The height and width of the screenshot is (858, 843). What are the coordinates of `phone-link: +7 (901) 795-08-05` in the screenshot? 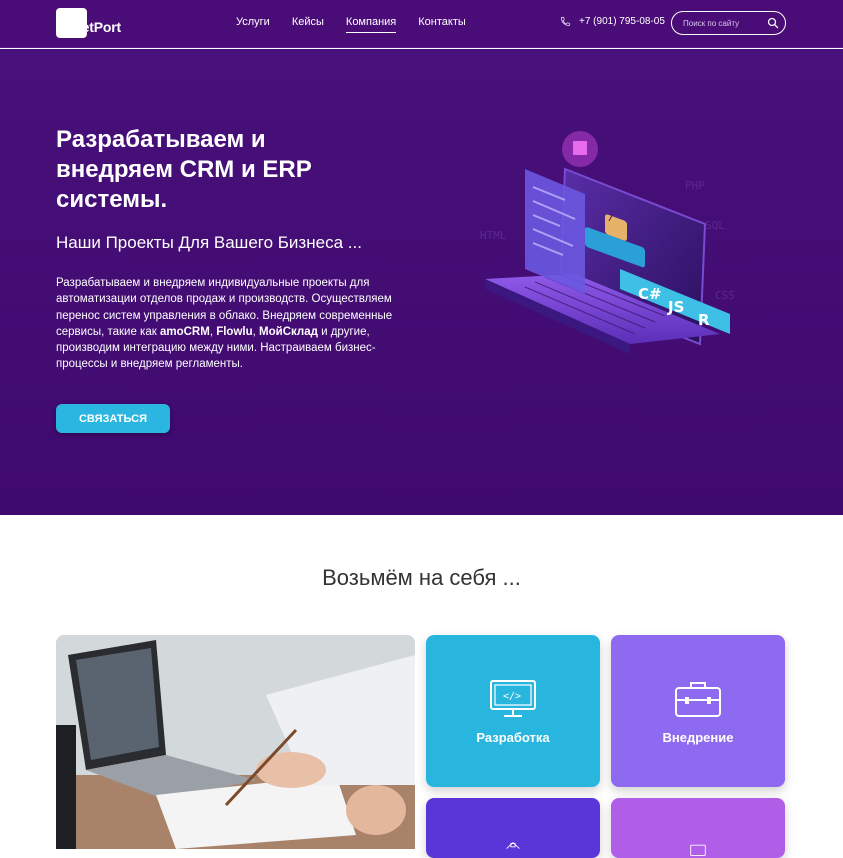 It's located at (612, 21).